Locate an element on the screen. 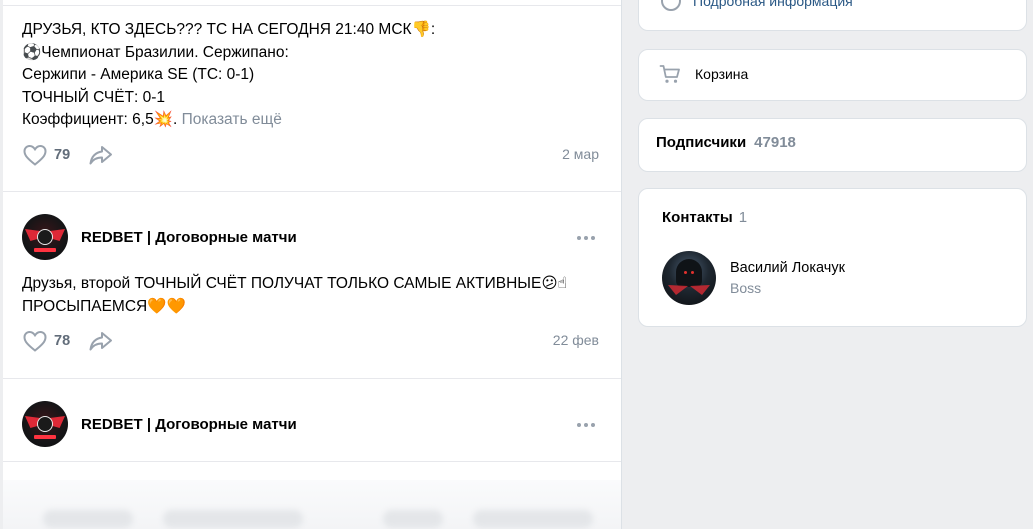  contact-item: Василий Локачук Boss is located at coordinates (753, 278).